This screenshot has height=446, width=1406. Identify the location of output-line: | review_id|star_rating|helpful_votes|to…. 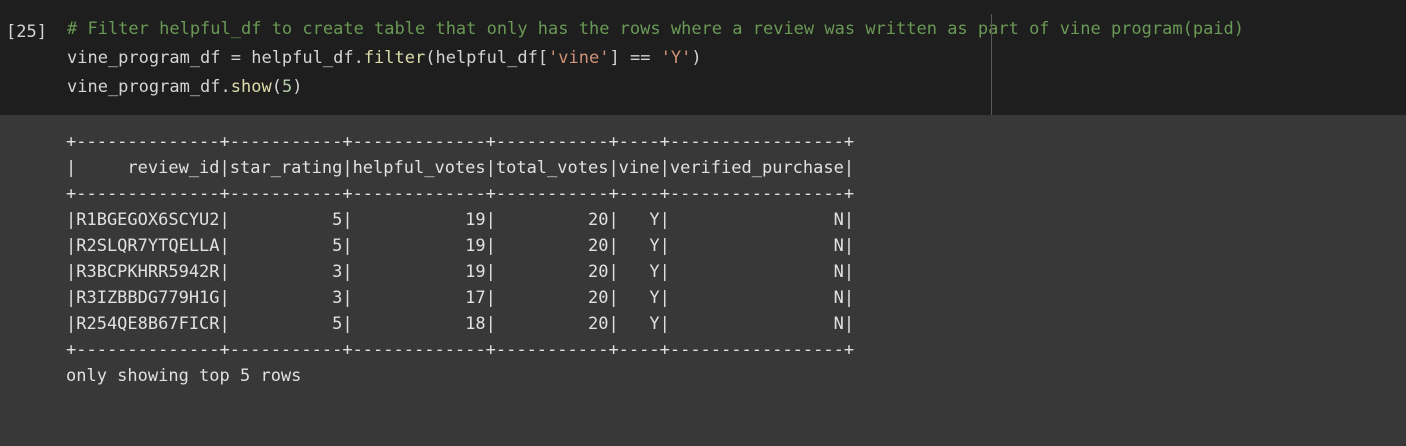
(460, 168).